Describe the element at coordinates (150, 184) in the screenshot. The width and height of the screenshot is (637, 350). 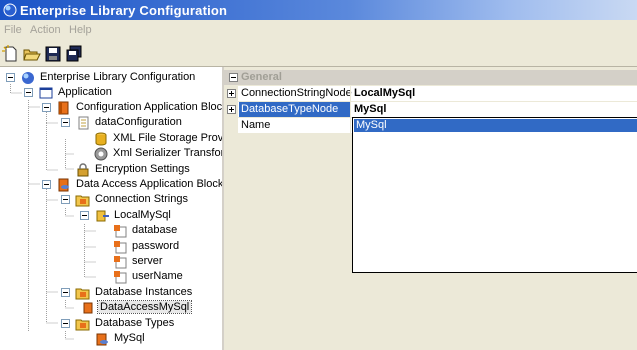
I see `tree-node-label: Data Access Application Block` at that location.